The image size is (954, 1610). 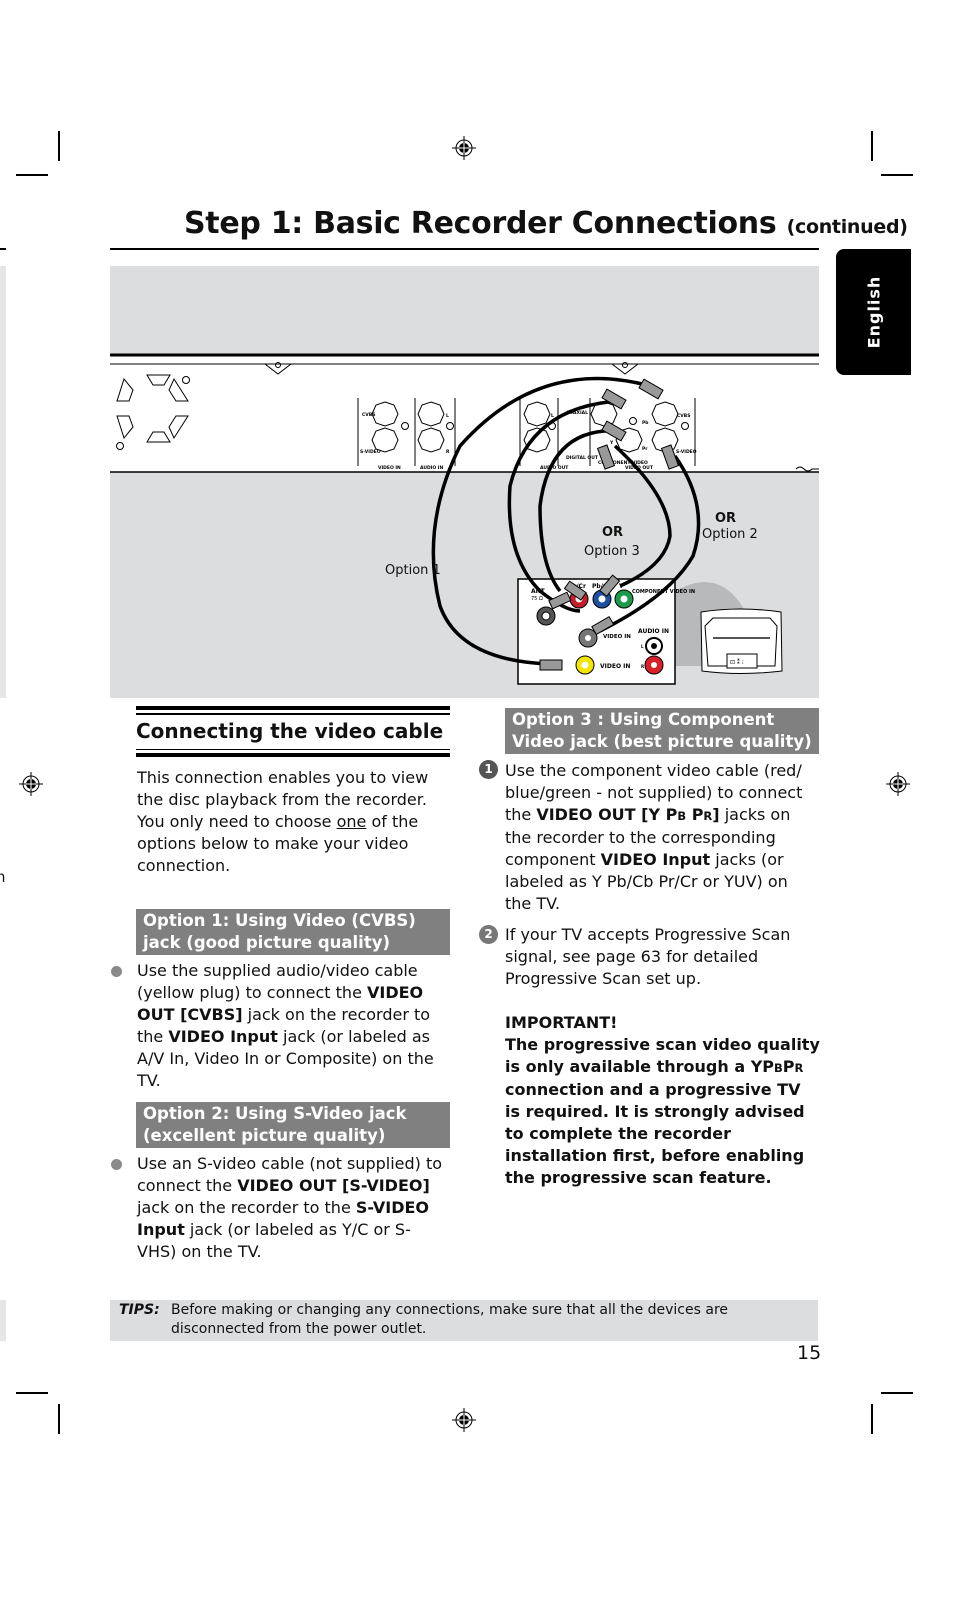 I want to click on intro-line-2a: You only need to choose, so click(x=237, y=821).